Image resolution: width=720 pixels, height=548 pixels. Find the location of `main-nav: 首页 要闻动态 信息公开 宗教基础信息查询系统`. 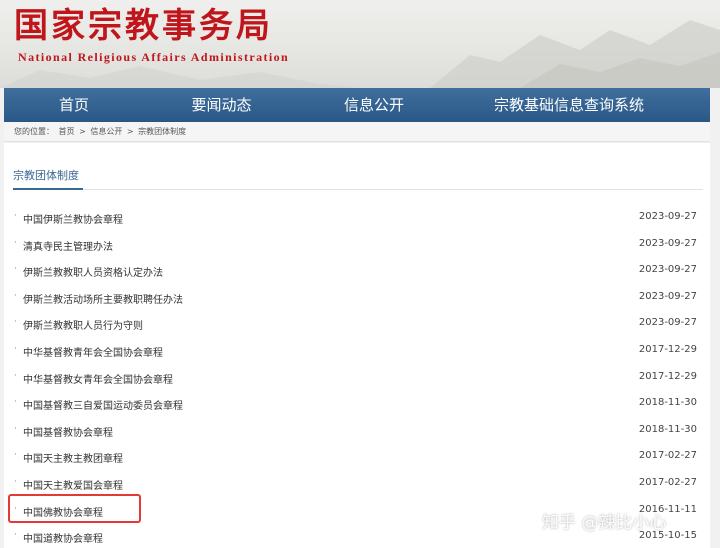

main-nav: 首页 要闻动态 信息公开 宗教基础信息查询系统 is located at coordinates (357, 105).